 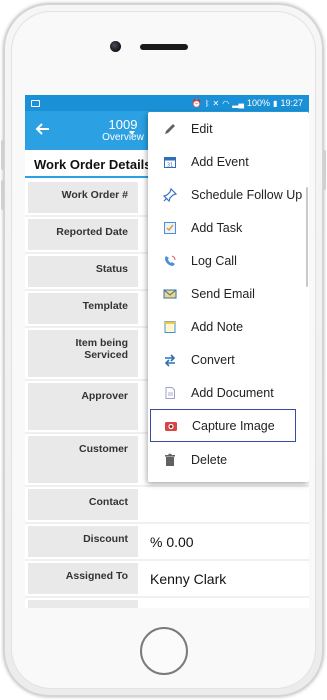 I want to click on menu-item-label: Add Note, so click(x=217, y=326).